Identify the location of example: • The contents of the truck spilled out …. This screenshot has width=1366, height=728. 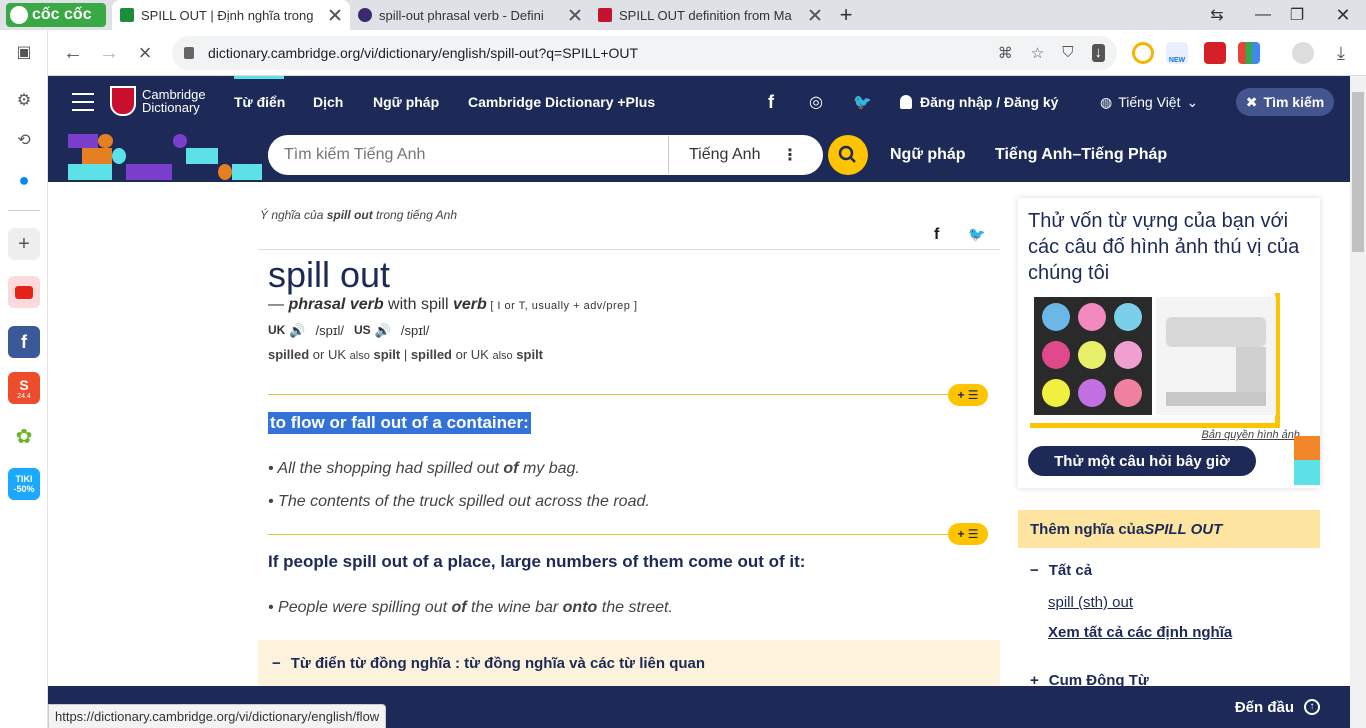
(459, 501).